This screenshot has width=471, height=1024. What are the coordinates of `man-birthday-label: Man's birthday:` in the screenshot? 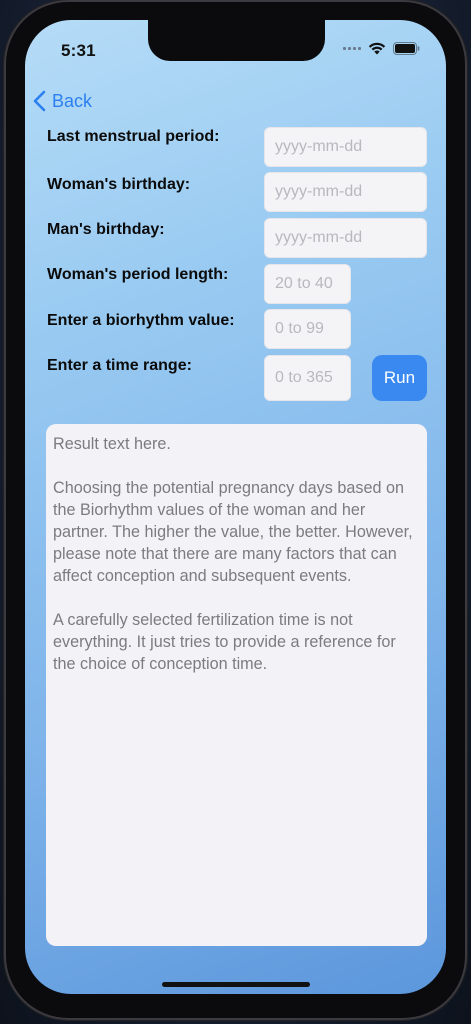 It's located at (106, 229).